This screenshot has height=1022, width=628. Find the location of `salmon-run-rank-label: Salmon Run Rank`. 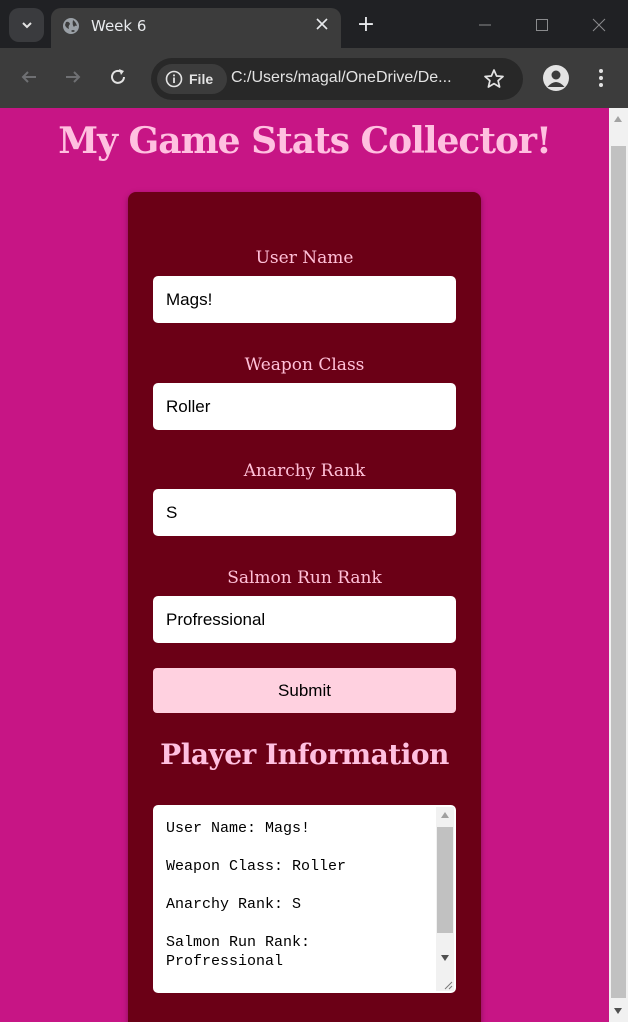

salmon-run-rank-label: Salmon Run Rank is located at coordinates (304, 578).